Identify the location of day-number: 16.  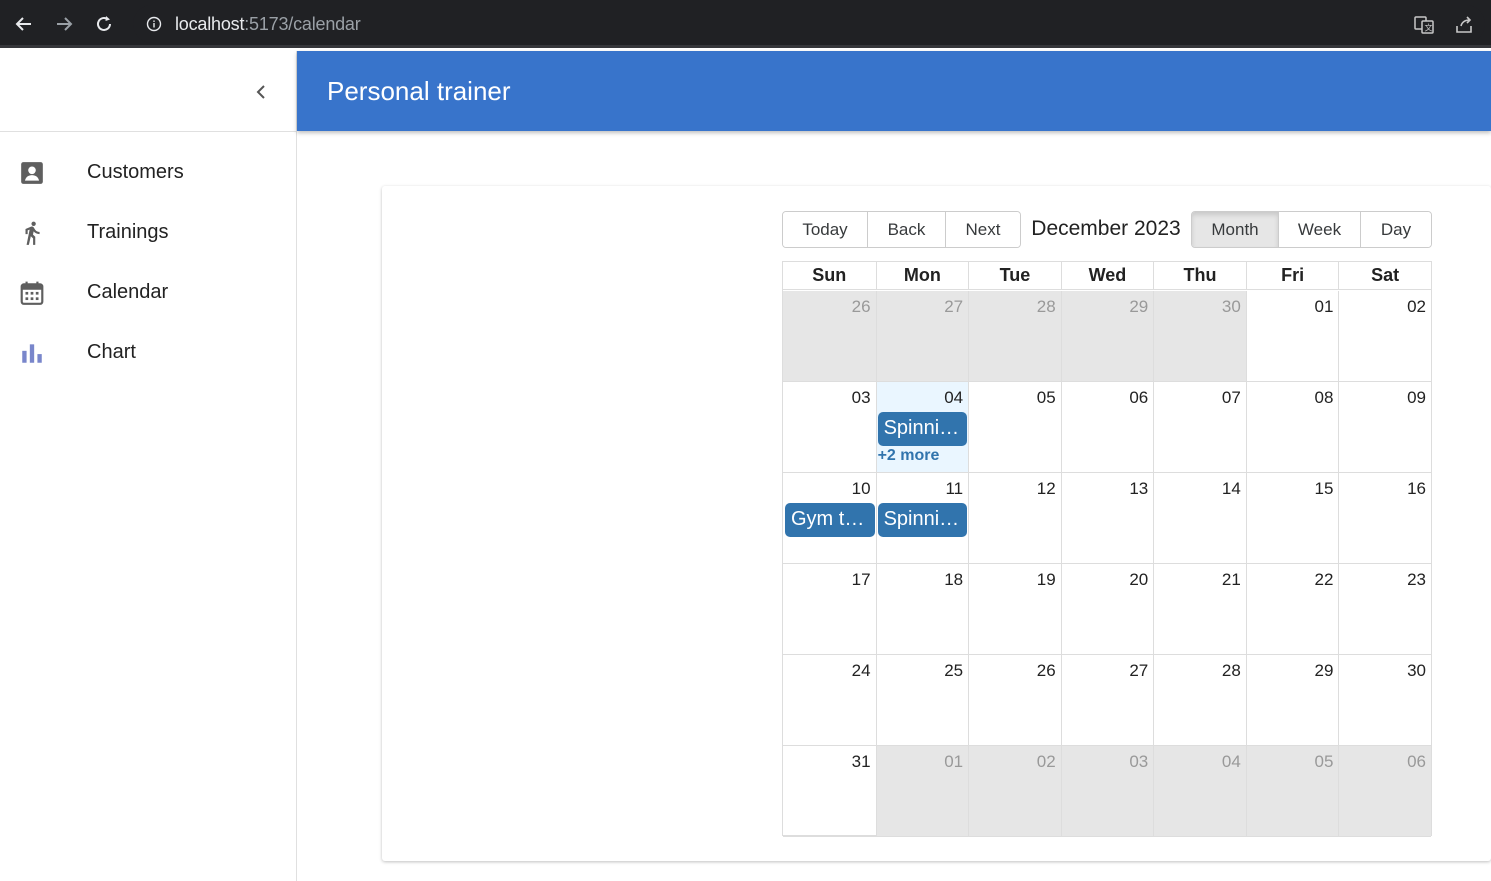
(1416, 489).